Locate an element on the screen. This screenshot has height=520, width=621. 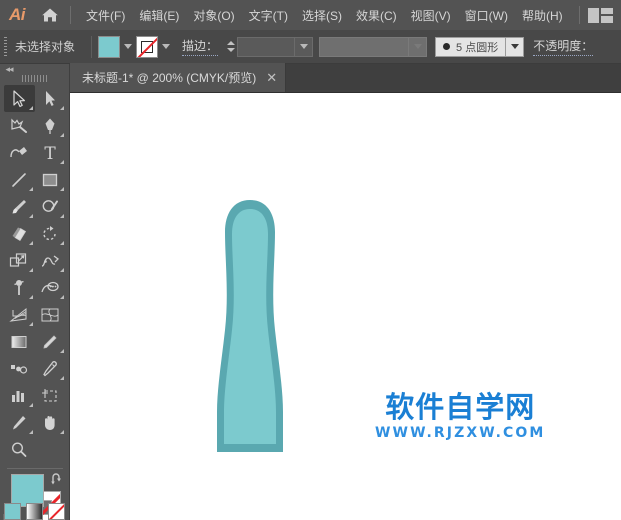
perspective-grid-tool is located at coordinates (19, 314).